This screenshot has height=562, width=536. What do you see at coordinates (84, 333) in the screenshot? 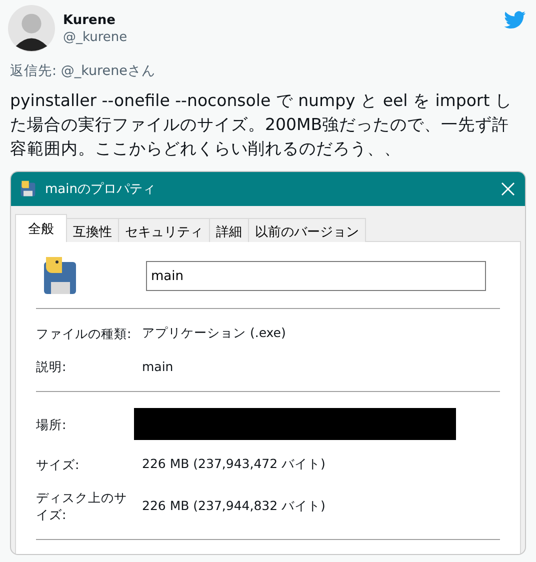
I see `field-label: ファイルの種類:` at bounding box center [84, 333].